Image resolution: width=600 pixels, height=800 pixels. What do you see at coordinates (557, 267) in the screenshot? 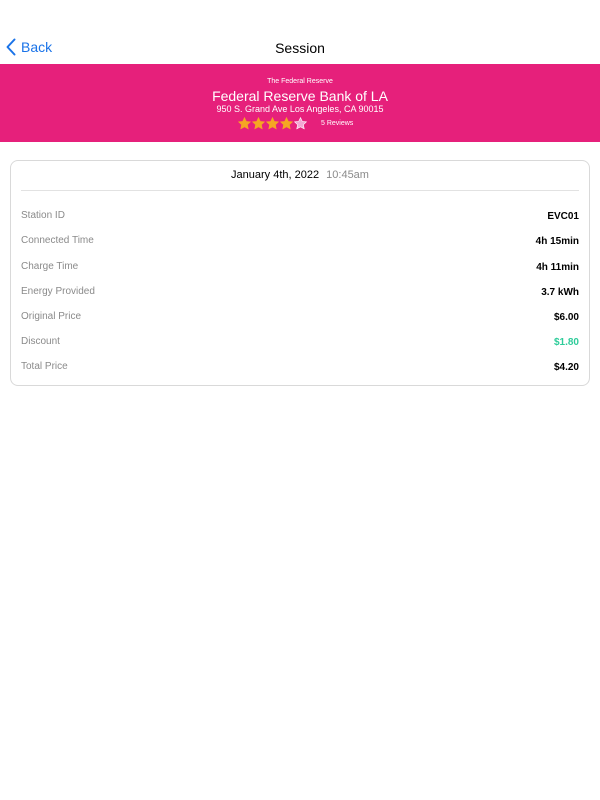
I see `detail-value: 4h 11min` at bounding box center [557, 267].